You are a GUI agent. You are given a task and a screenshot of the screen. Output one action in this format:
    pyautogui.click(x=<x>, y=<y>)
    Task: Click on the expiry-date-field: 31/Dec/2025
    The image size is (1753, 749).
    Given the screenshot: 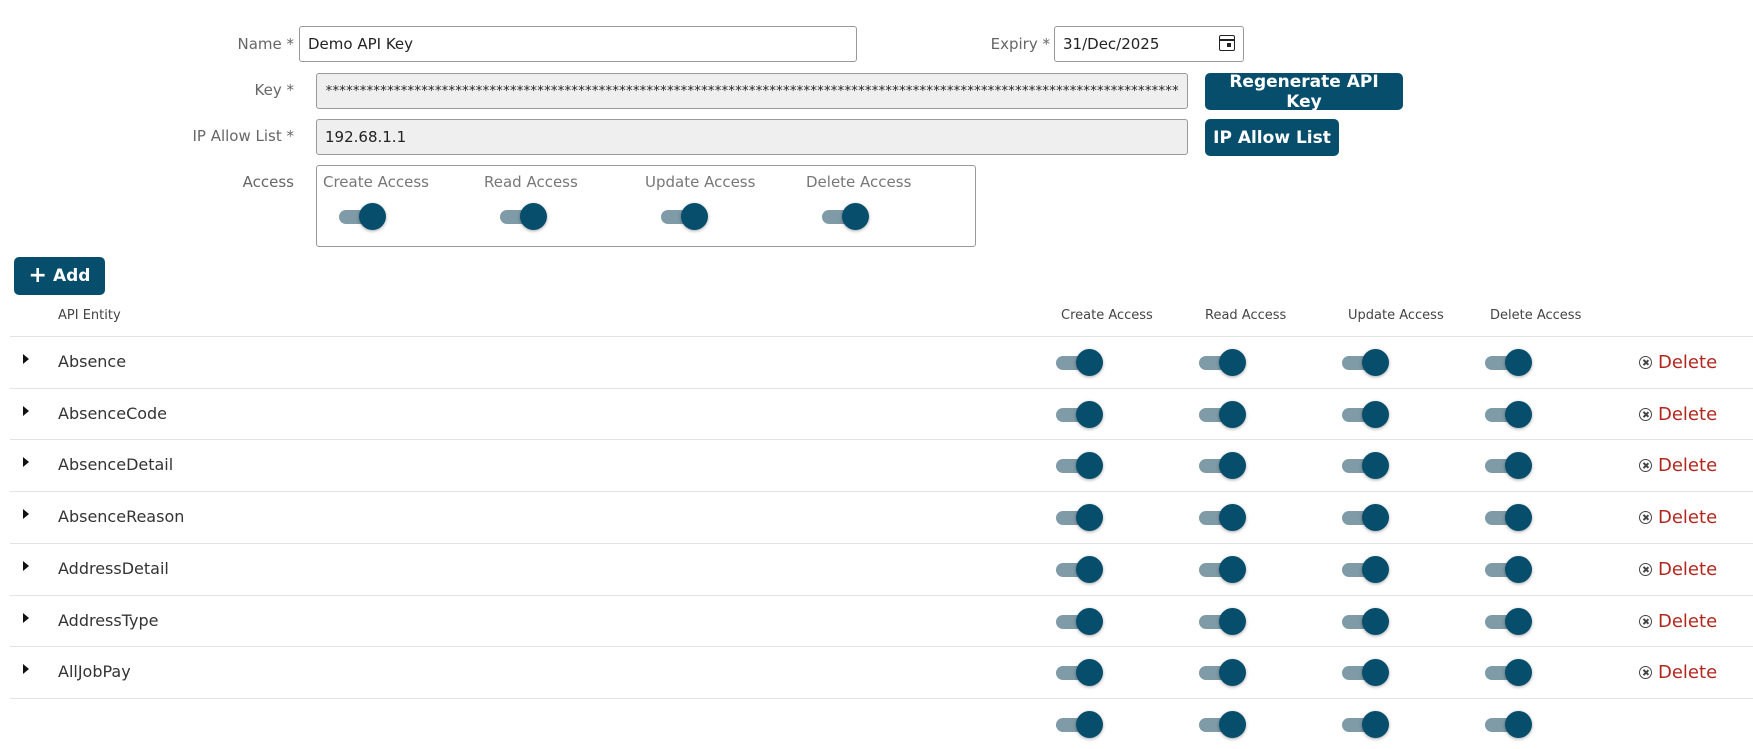 What is the action you would take?
    pyautogui.click(x=1149, y=44)
    